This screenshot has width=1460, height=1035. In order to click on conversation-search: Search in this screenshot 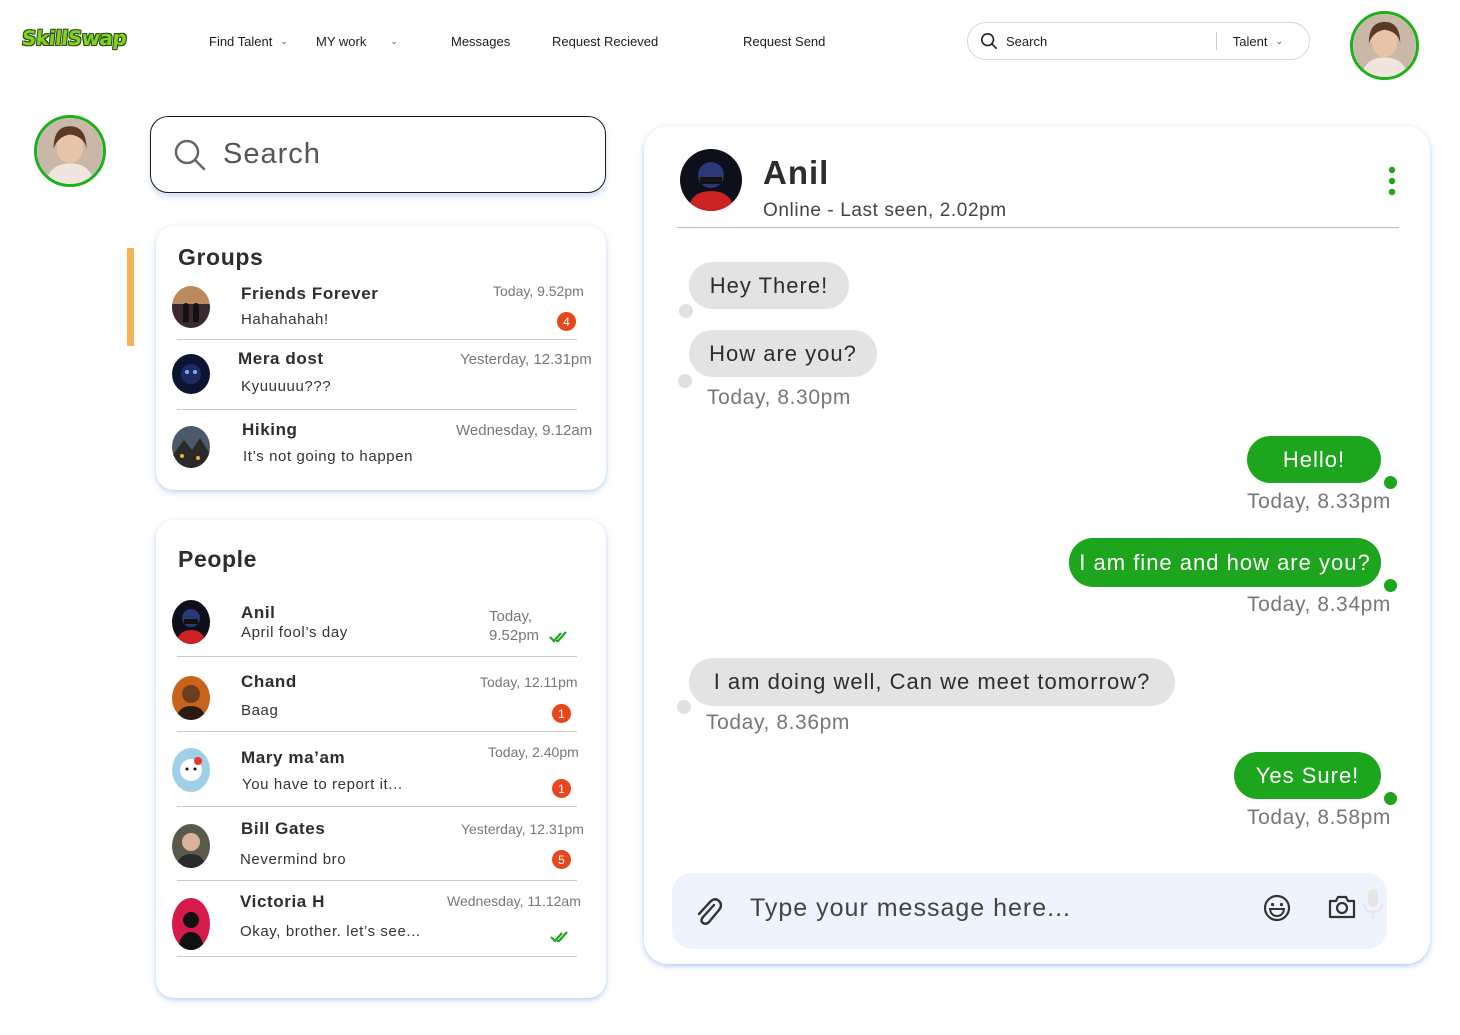, I will do `click(378, 154)`.